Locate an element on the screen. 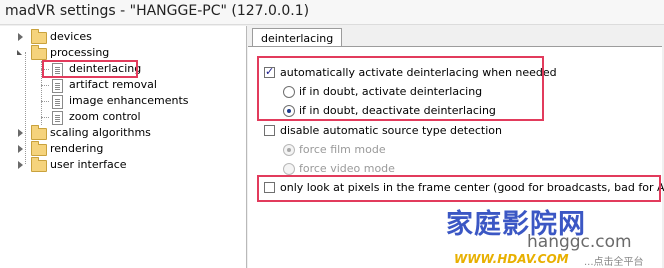 This screenshot has width=664, height=268. tree-item-label: rendering is located at coordinates (77, 148).